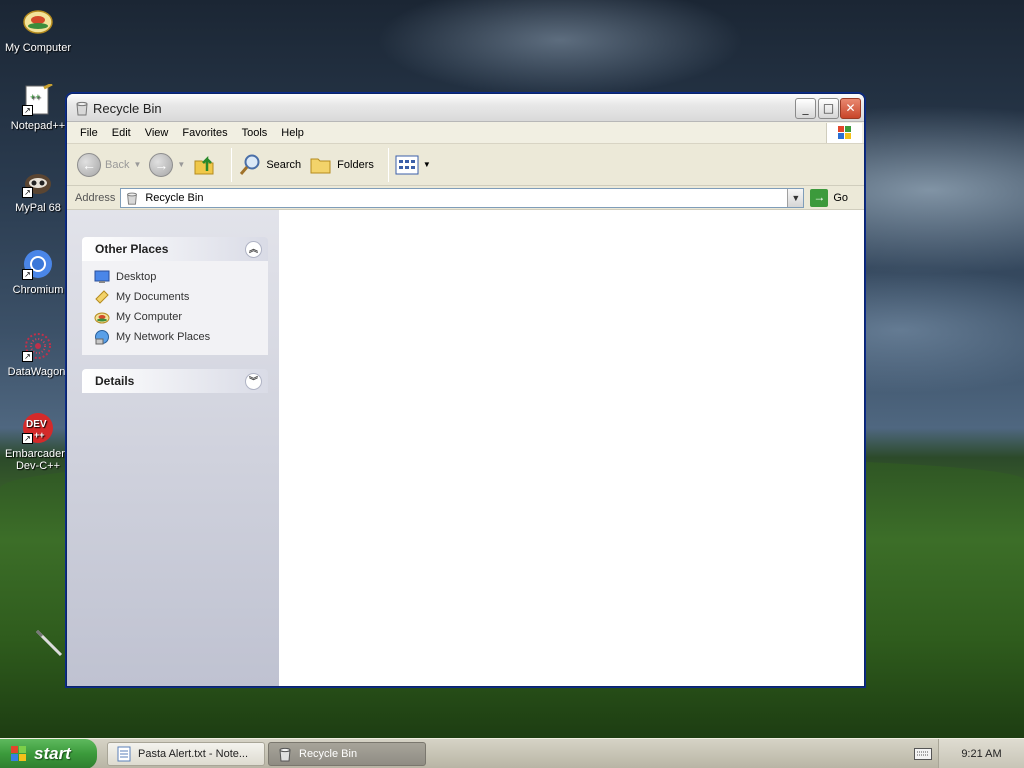  I want to click on desktop-icon, so click(102, 276).